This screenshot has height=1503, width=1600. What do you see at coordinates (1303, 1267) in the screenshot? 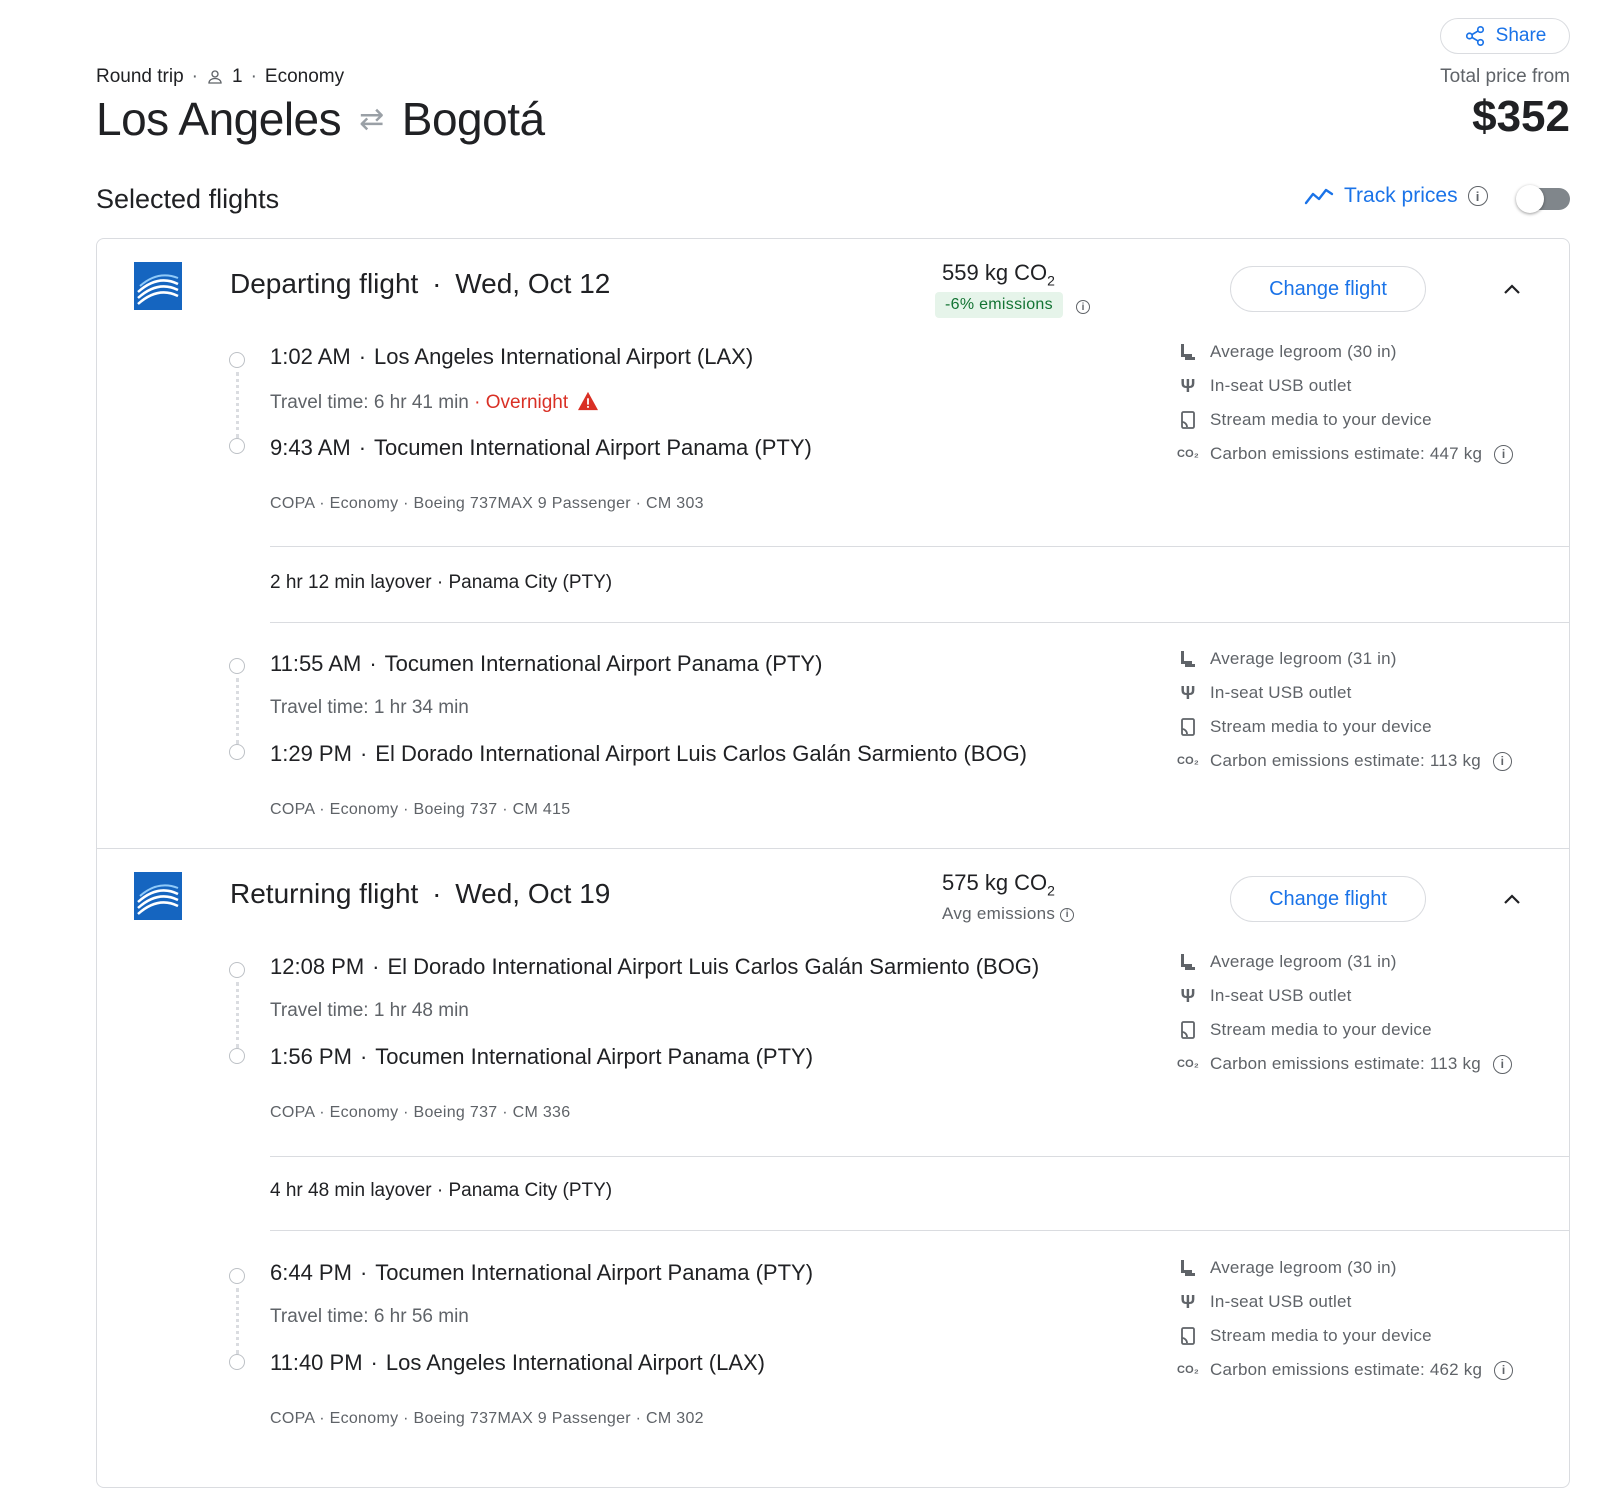
I see `legroom-label: Average legroom (30 in)` at bounding box center [1303, 1267].